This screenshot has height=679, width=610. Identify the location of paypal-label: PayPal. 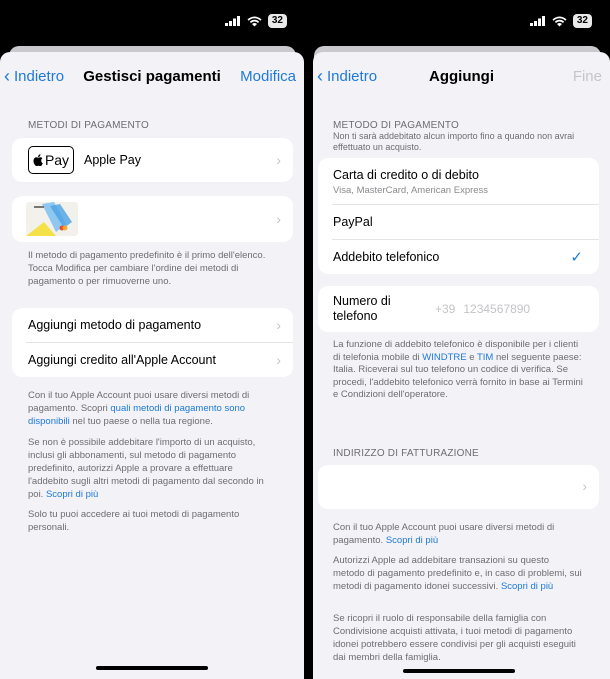
(353, 222).